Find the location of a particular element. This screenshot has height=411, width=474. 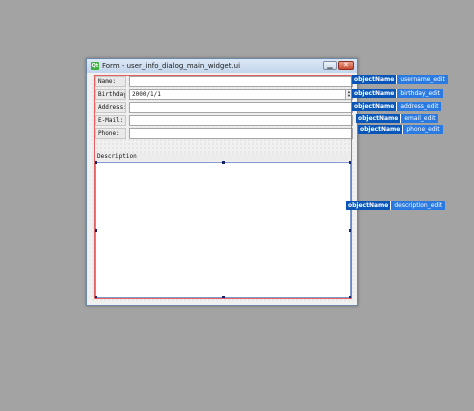

phone-row: Phone: is located at coordinates (224, 133).